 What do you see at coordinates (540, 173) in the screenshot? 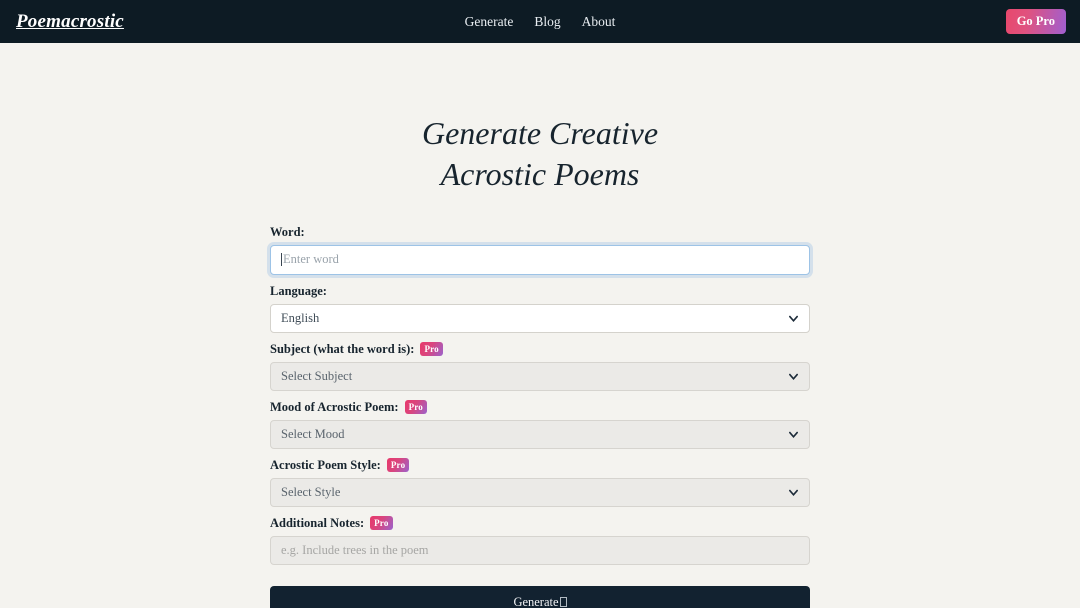
I see `page-title-line2: Acrostic Poems` at bounding box center [540, 173].